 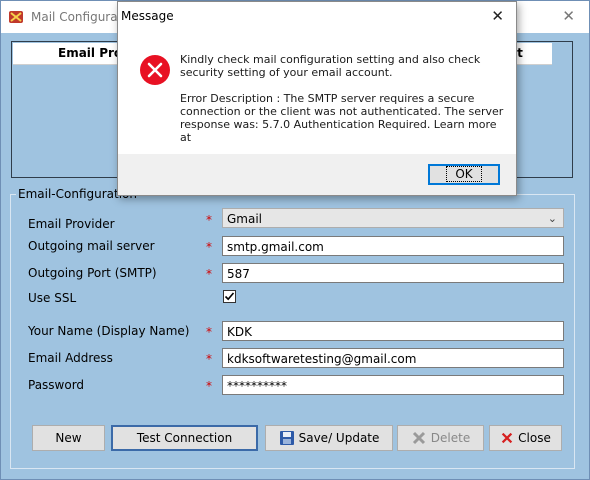 I want to click on password-input: **********, so click(x=393, y=385).